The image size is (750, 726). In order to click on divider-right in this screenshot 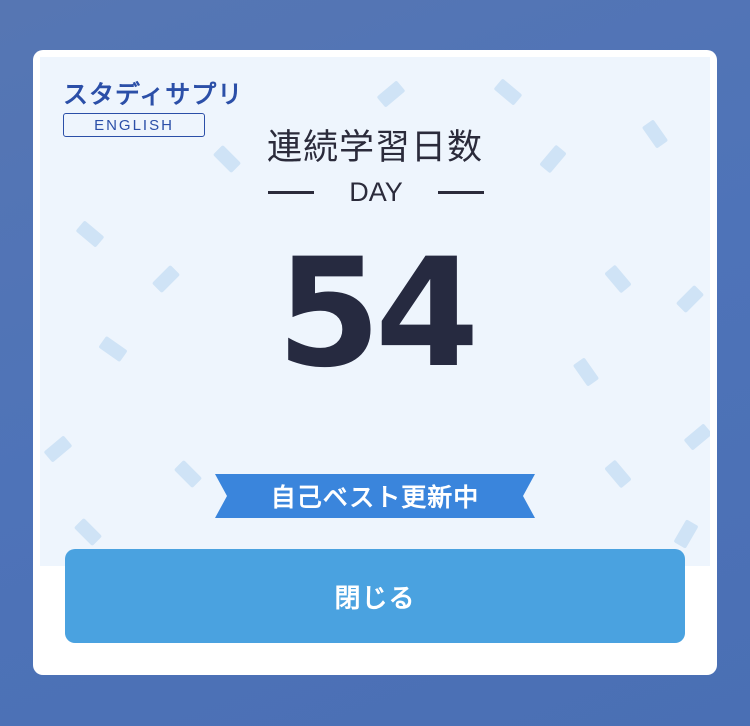, I will do `click(460, 192)`.